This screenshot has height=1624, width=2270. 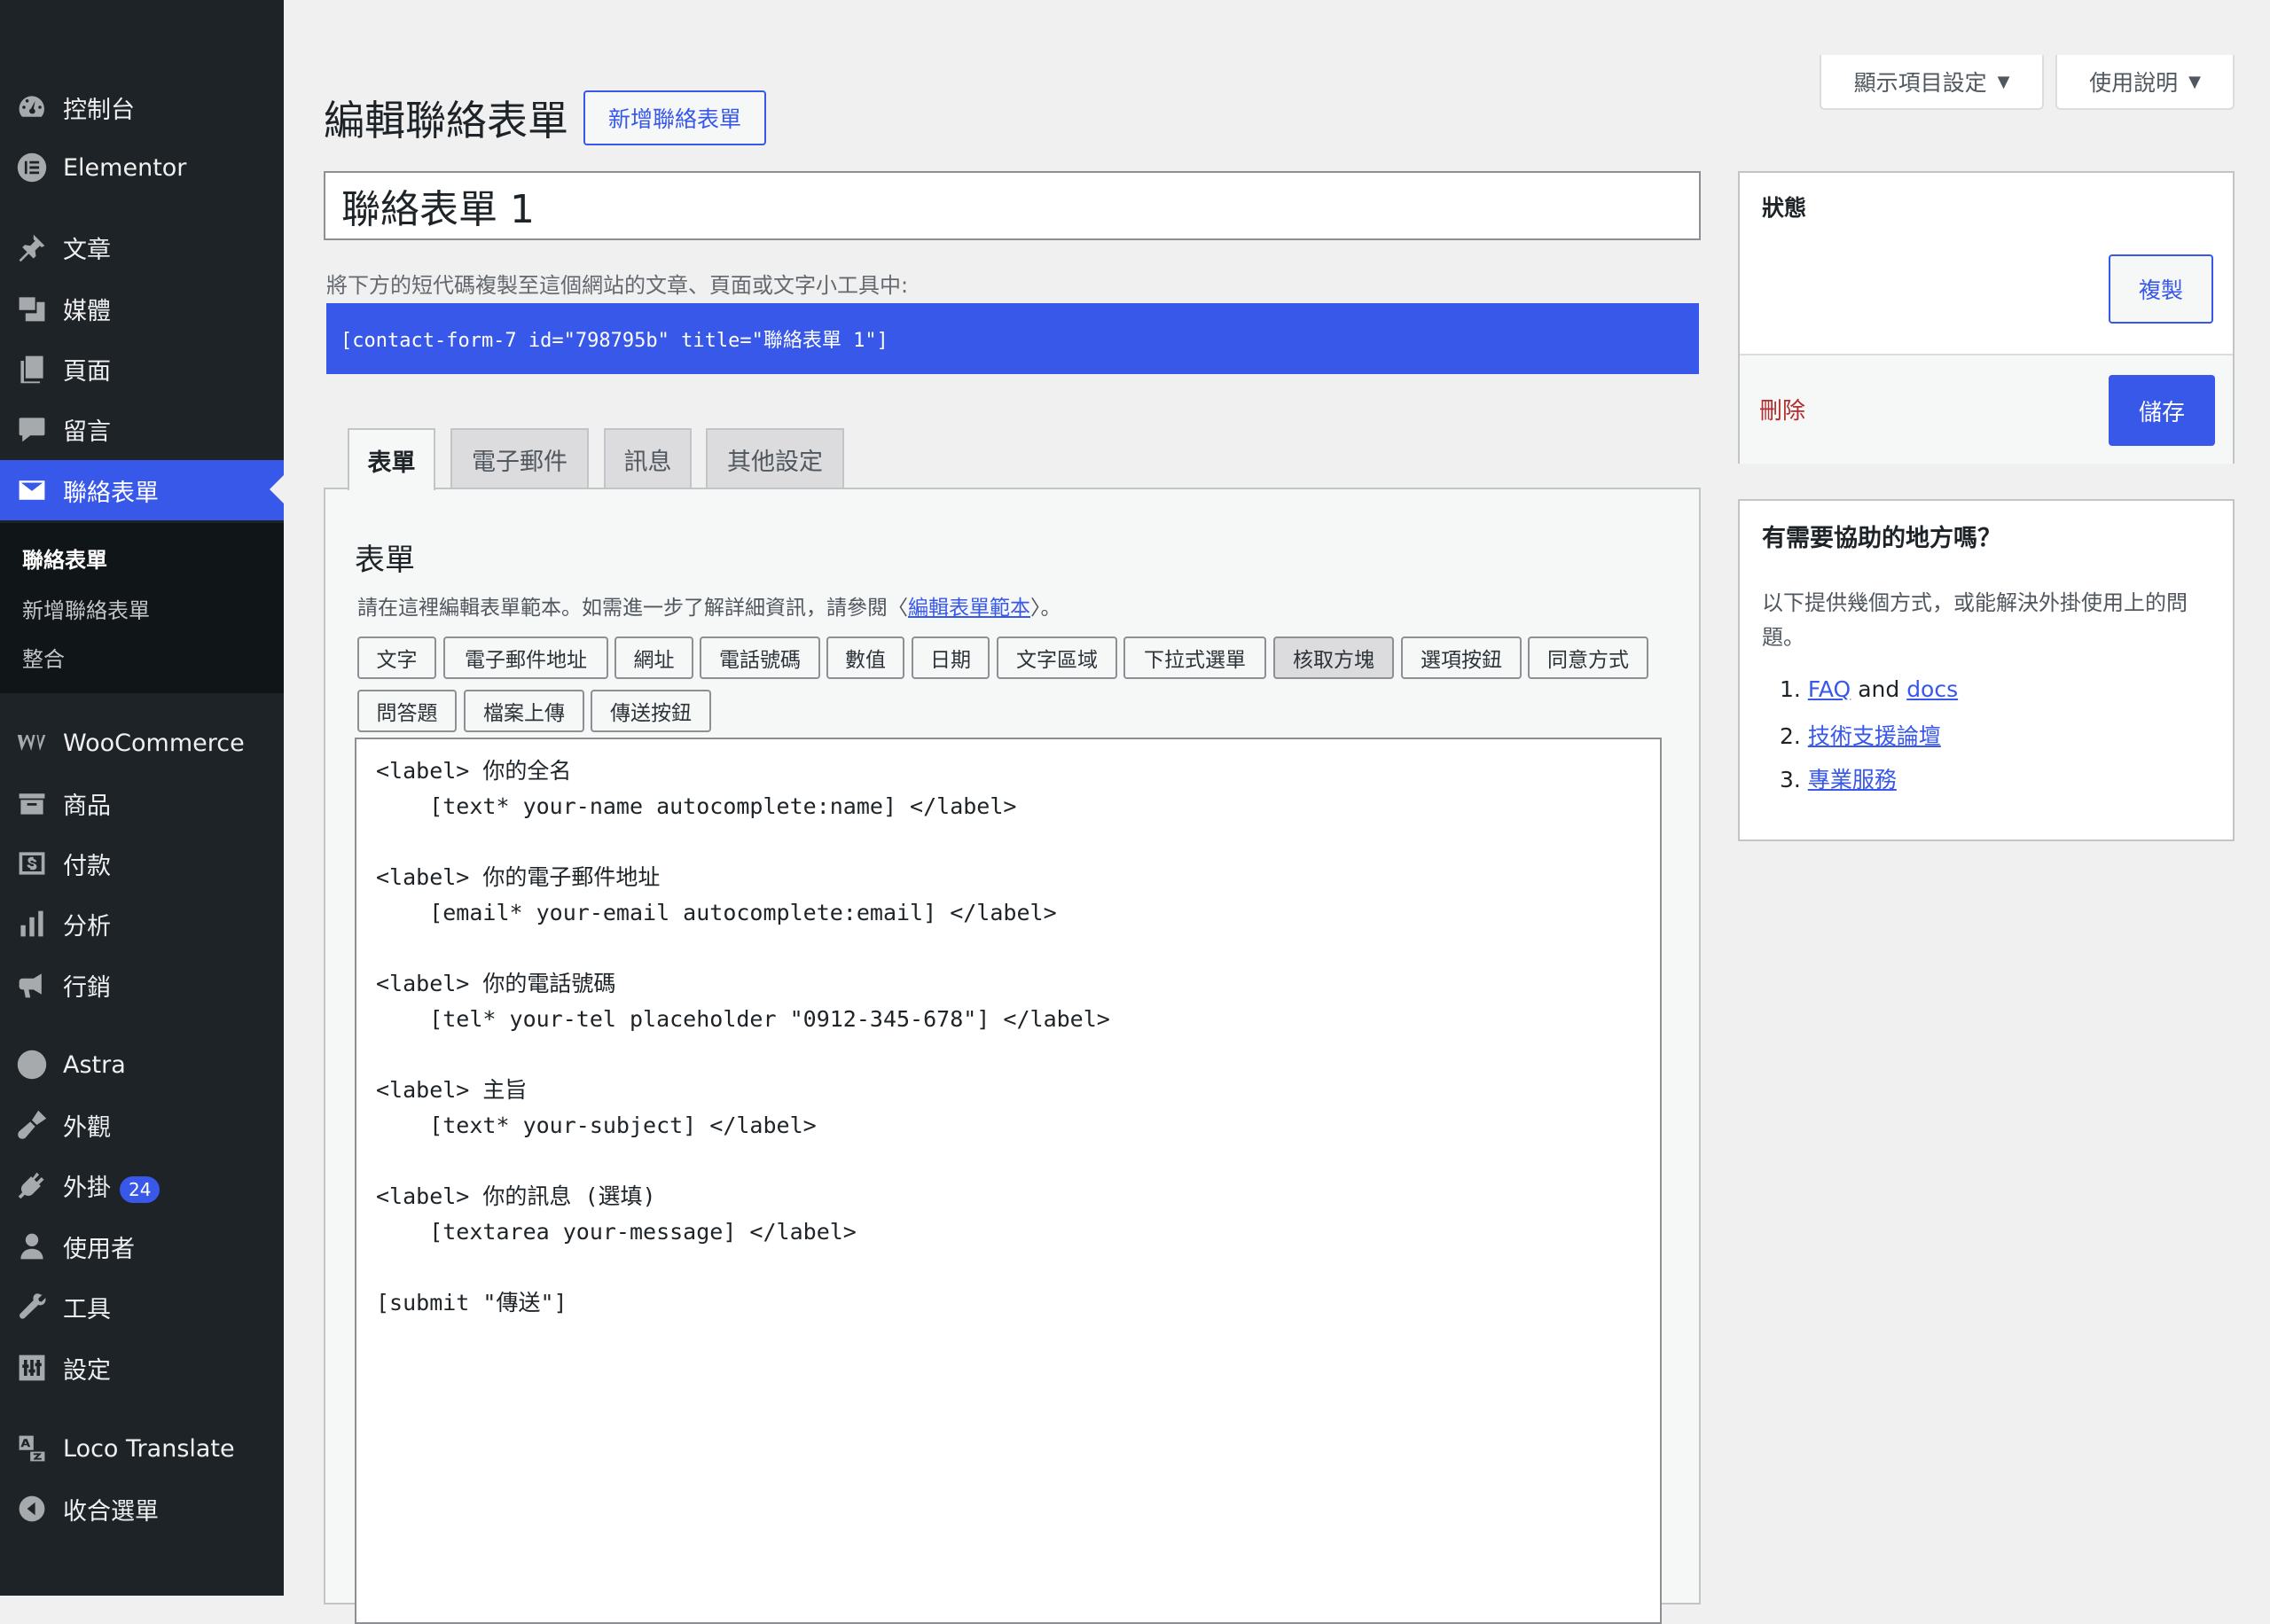 What do you see at coordinates (87, 866) in the screenshot?
I see `menu-label: 付款` at bounding box center [87, 866].